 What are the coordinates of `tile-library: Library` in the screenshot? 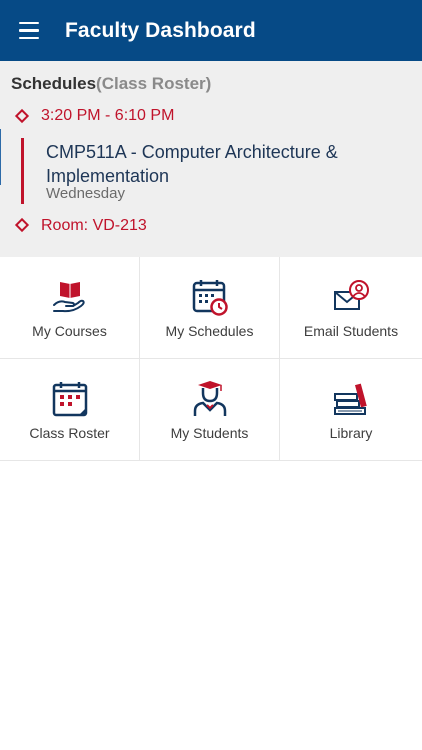 It's located at (351, 410).